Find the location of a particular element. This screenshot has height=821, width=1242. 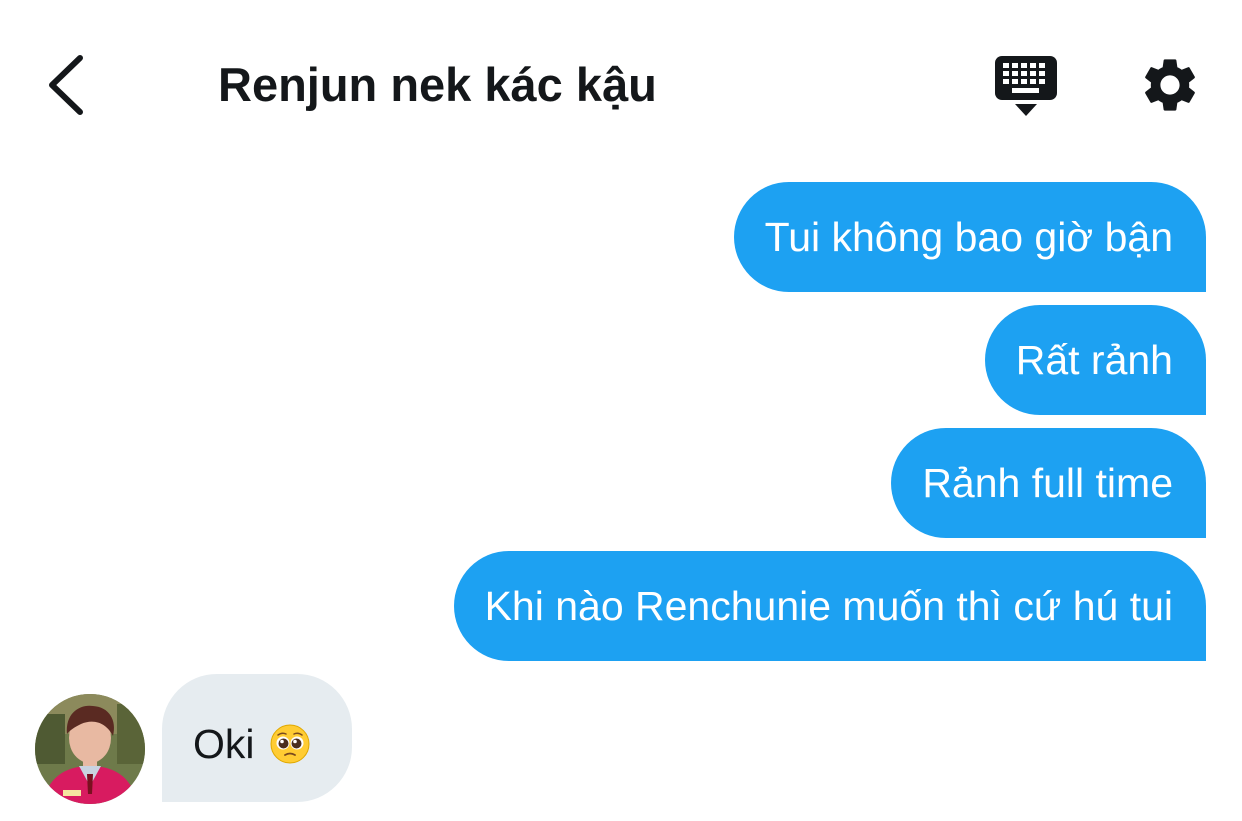

pleading-face-emoji is located at coordinates (290, 744).